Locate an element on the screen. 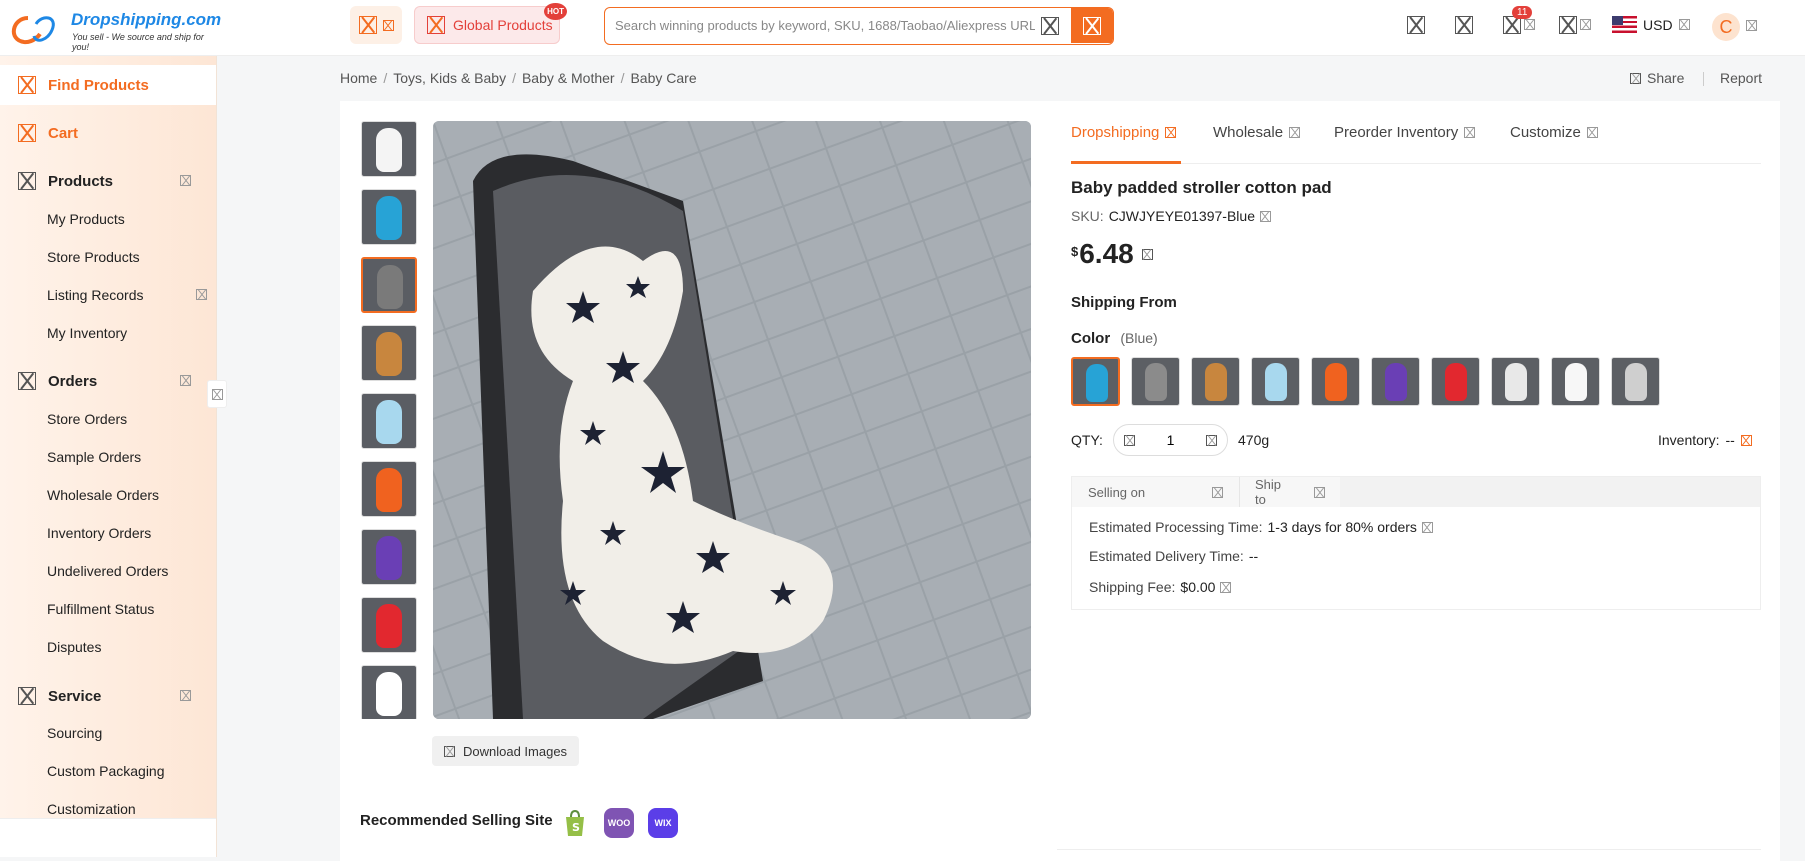 The height and width of the screenshot is (861, 1805). tab-label: Wholesale is located at coordinates (1248, 132).